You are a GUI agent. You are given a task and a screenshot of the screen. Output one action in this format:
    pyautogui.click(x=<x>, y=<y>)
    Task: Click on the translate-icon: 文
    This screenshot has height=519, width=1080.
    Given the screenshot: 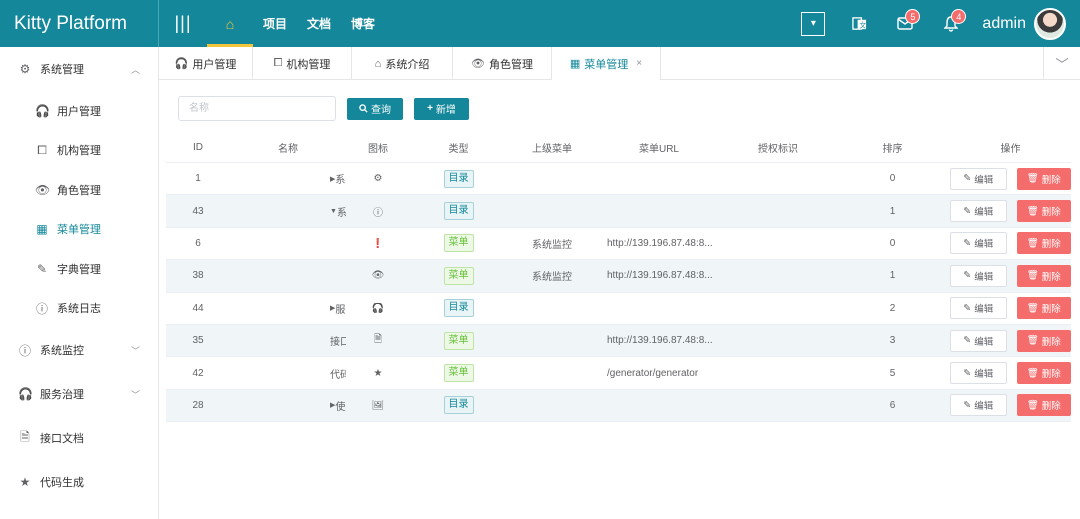 What is the action you would take?
    pyautogui.click(x=859, y=23)
    